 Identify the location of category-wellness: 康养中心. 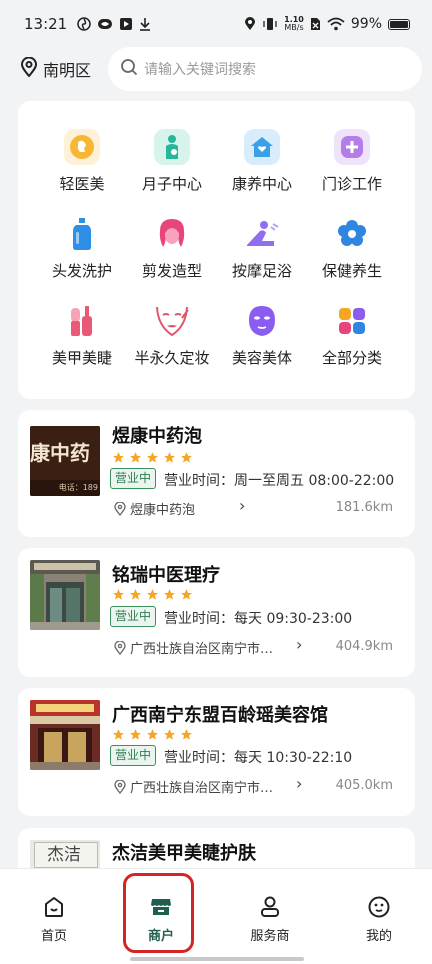
(262, 165).